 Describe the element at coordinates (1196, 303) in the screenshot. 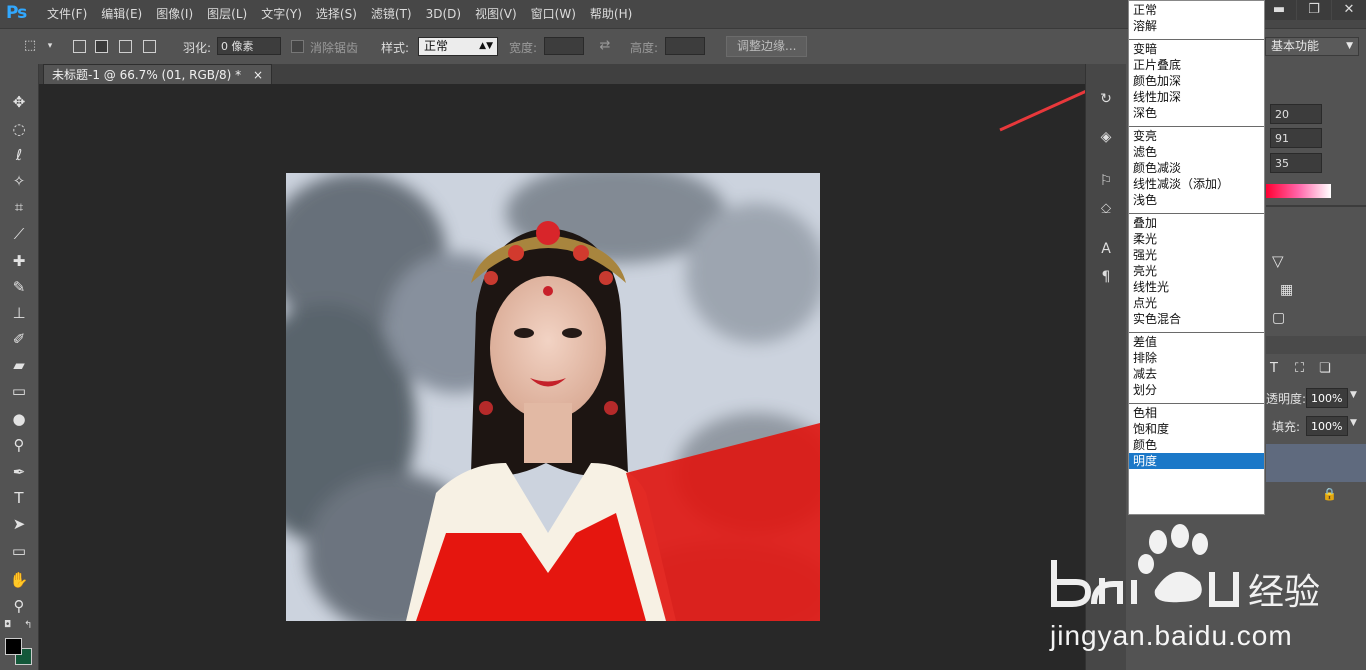

I see `blend-item: 点光` at that location.